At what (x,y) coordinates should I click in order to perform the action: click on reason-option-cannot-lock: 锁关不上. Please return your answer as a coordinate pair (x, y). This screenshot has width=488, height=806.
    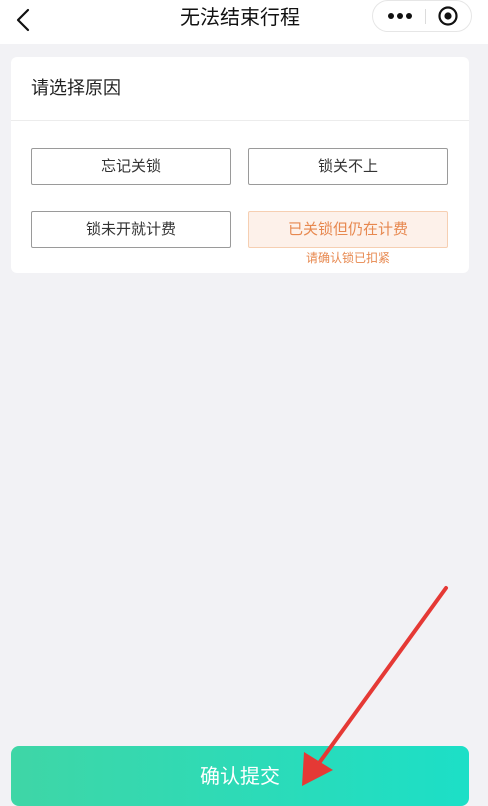
    Looking at the image, I should click on (348, 166).